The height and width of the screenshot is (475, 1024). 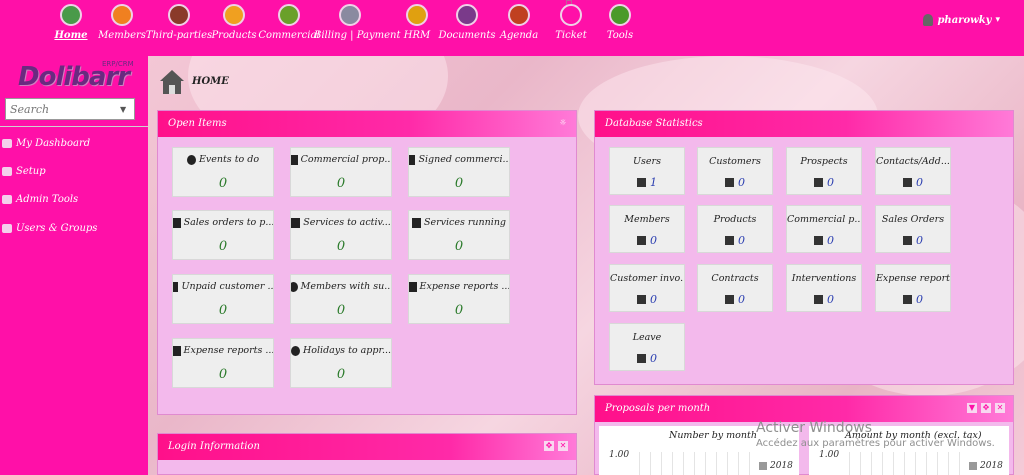 I want to click on chart-grid, so click(x=909, y=463).